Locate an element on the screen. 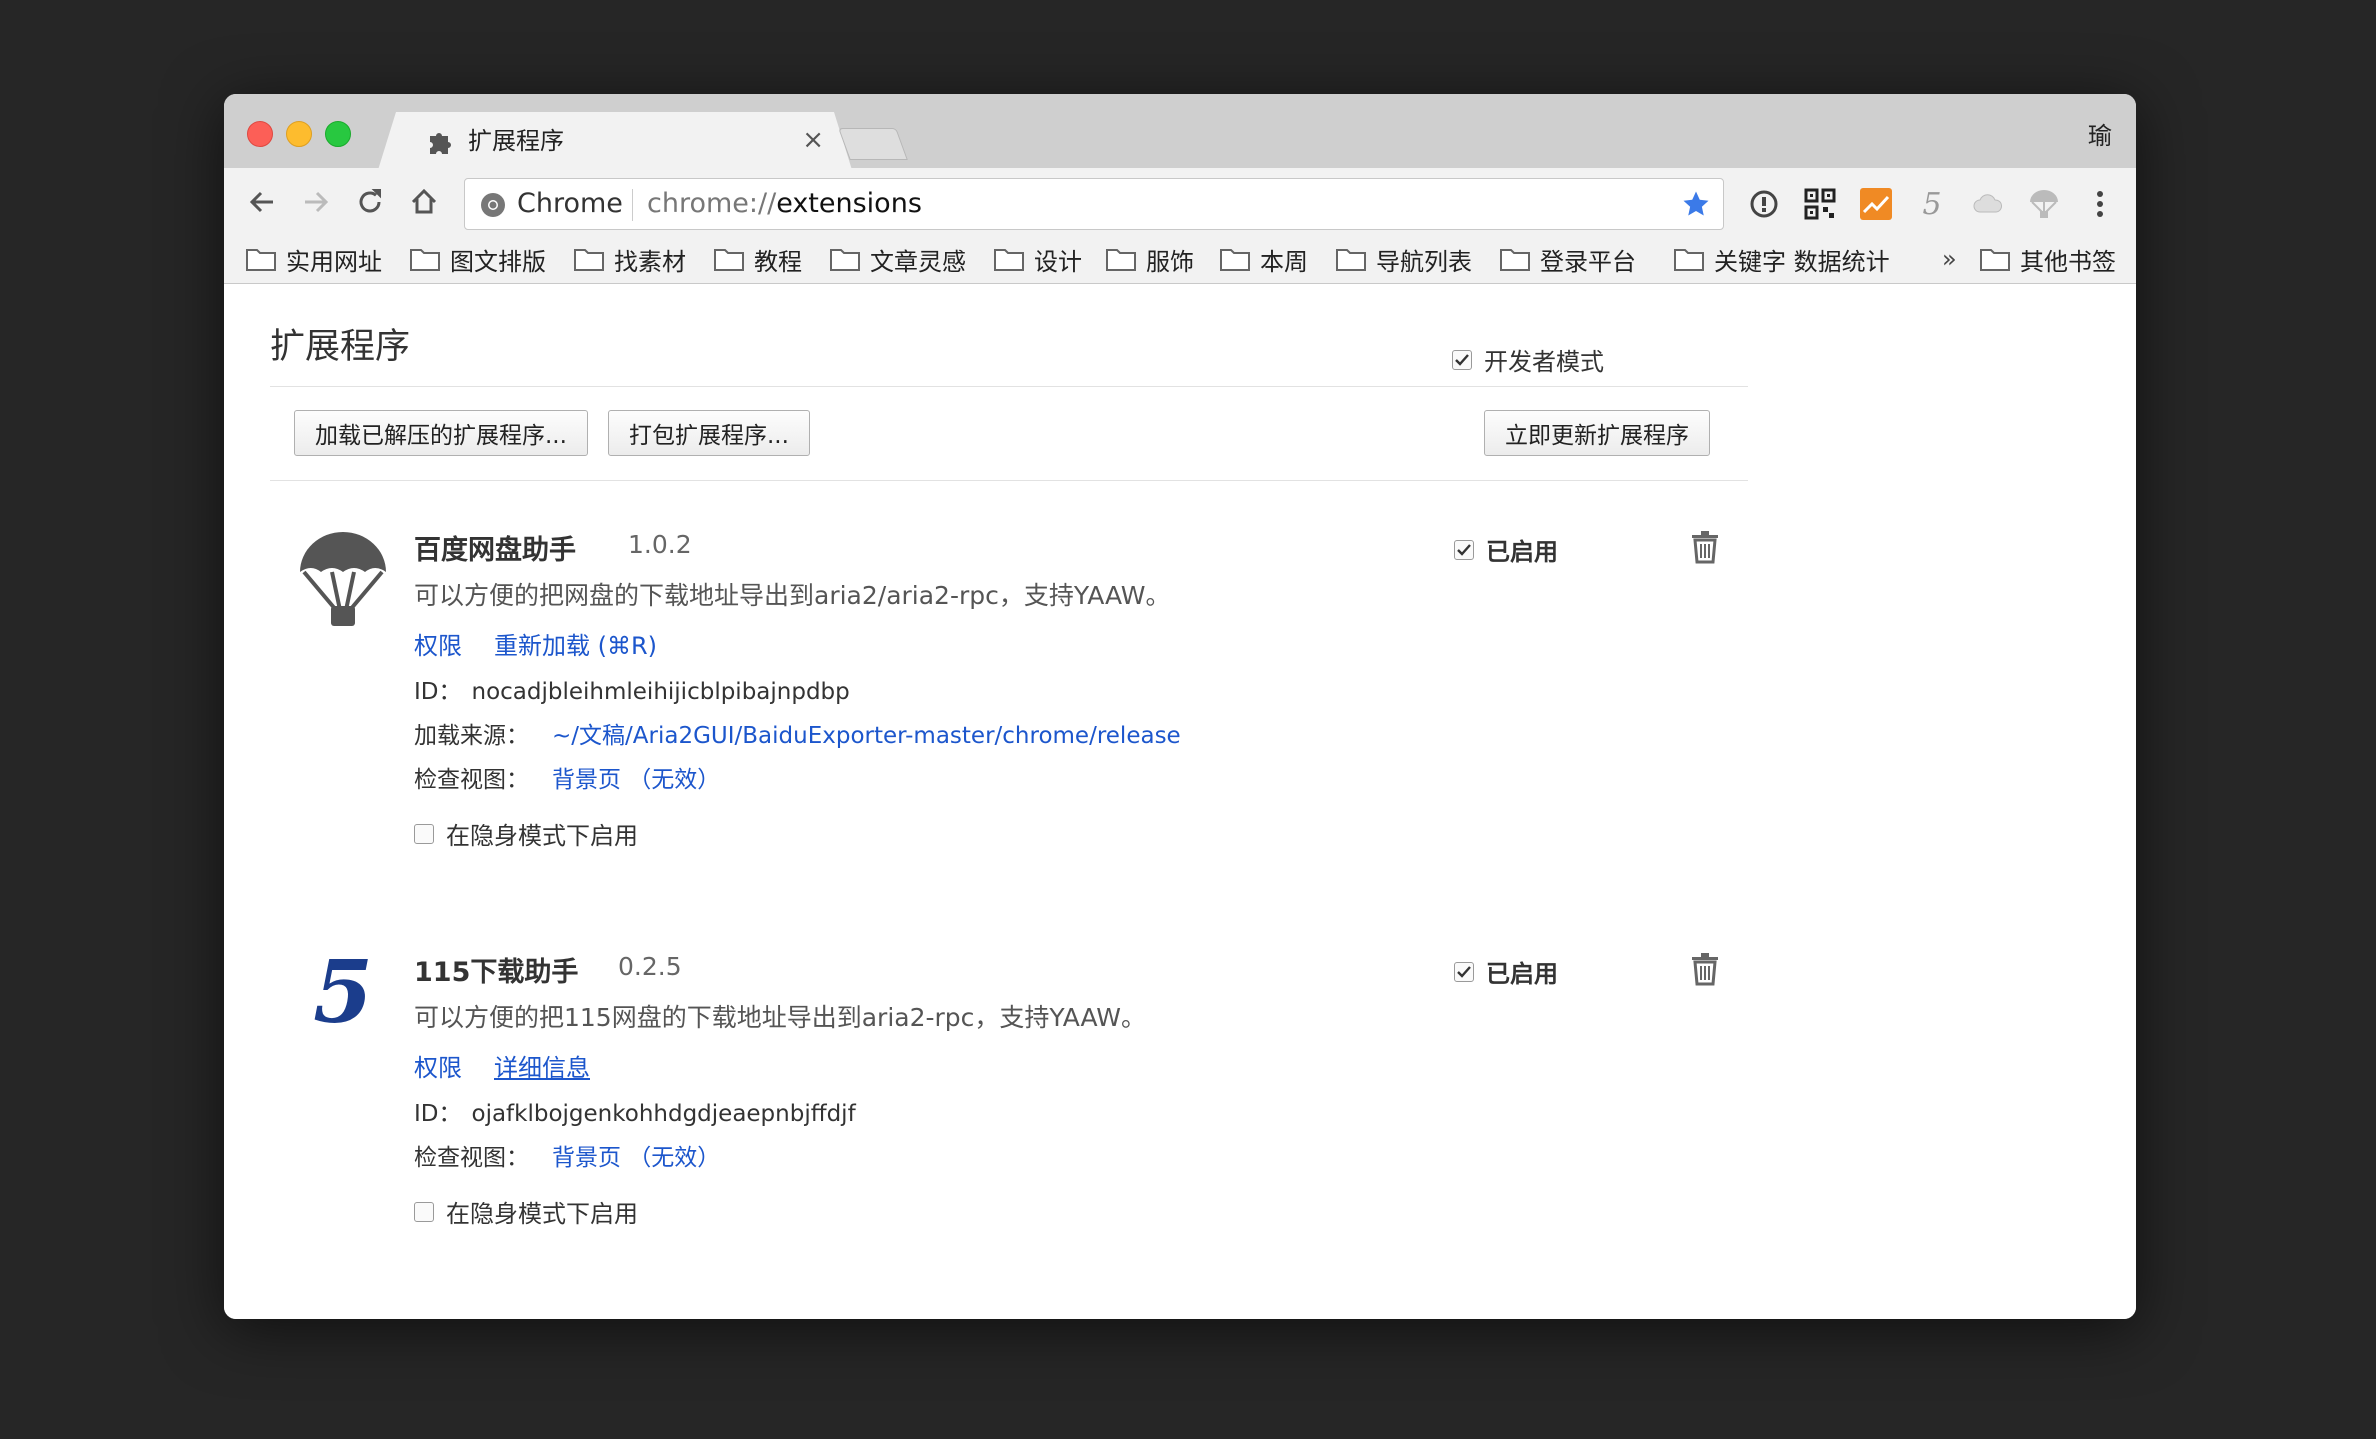  url-scheme: chrome:// is located at coordinates (712, 203).